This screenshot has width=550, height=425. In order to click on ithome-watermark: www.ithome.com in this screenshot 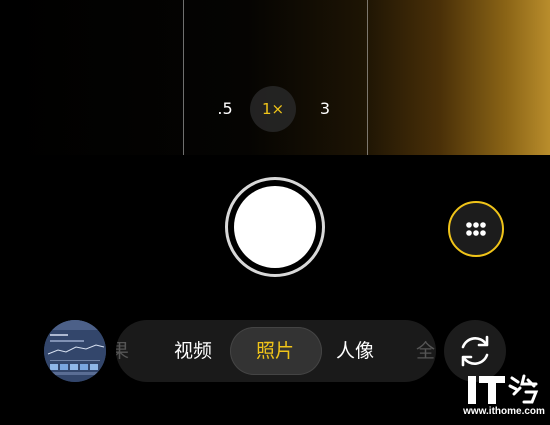, I will do `click(504, 397)`.